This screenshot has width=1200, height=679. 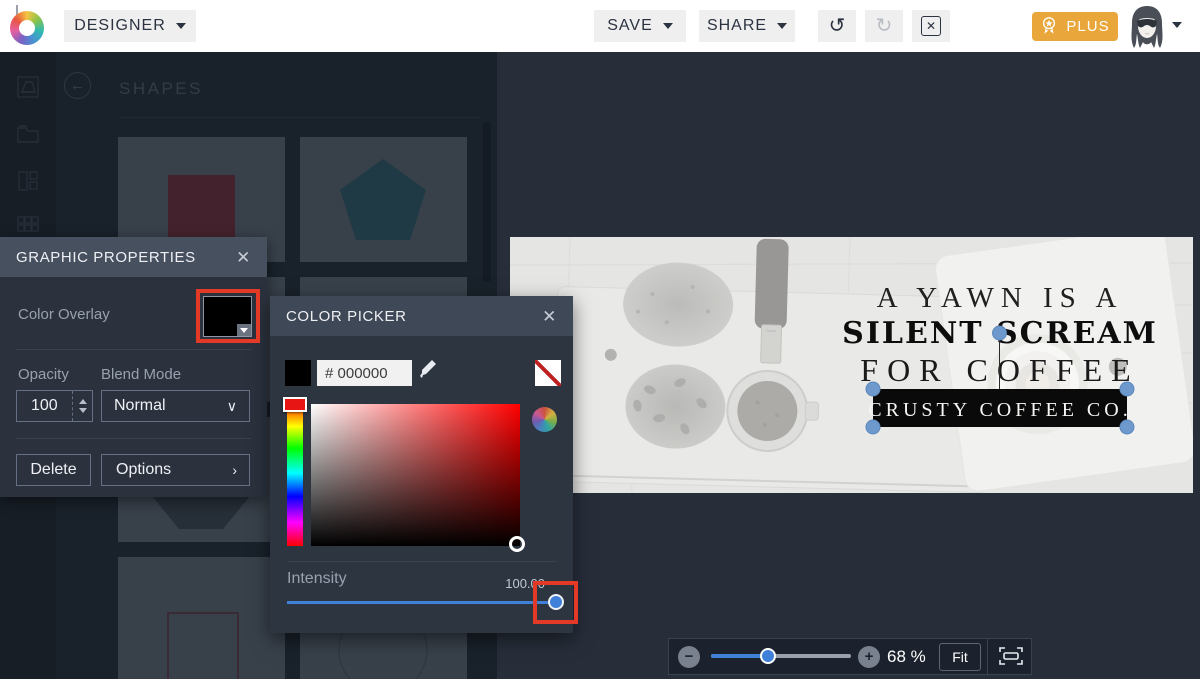 What do you see at coordinates (82, 410) in the screenshot?
I see `stepper-down-icon` at bounding box center [82, 410].